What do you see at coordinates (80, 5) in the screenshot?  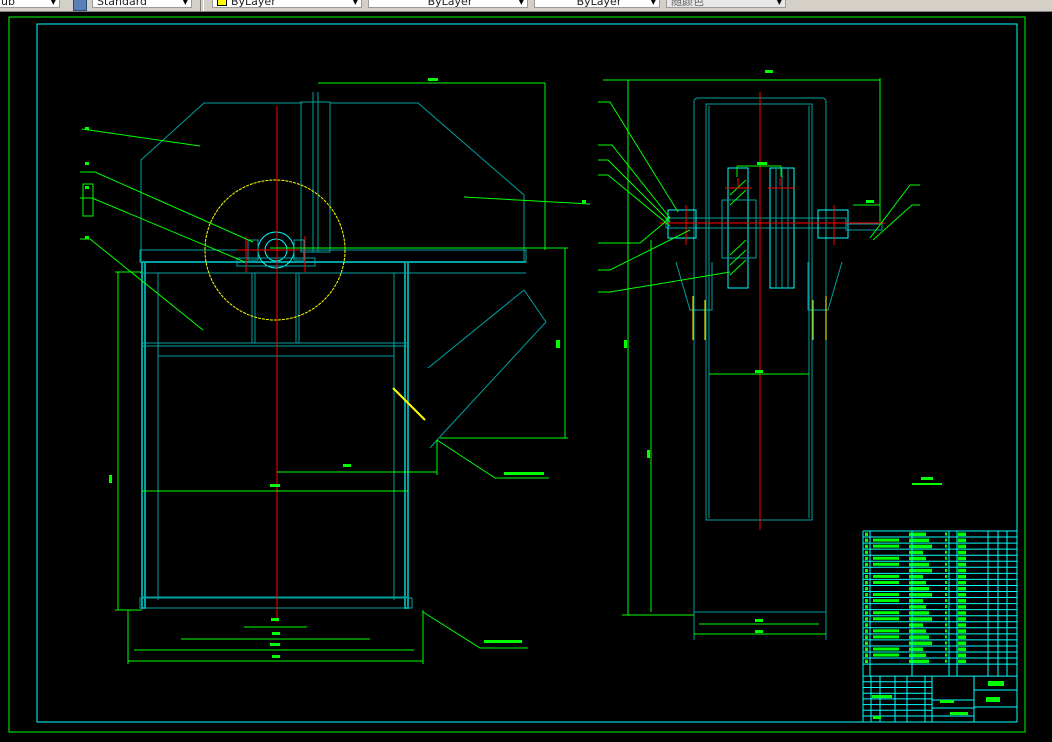 I see `text-style-icon` at bounding box center [80, 5].